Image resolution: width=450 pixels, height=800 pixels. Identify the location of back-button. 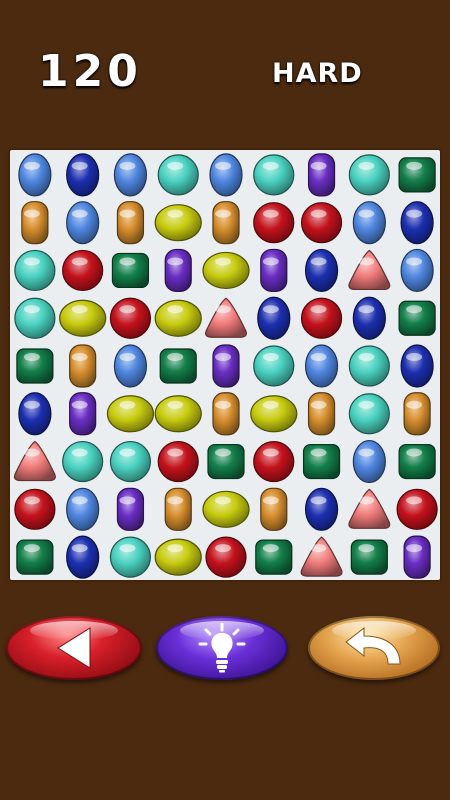
(74, 648).